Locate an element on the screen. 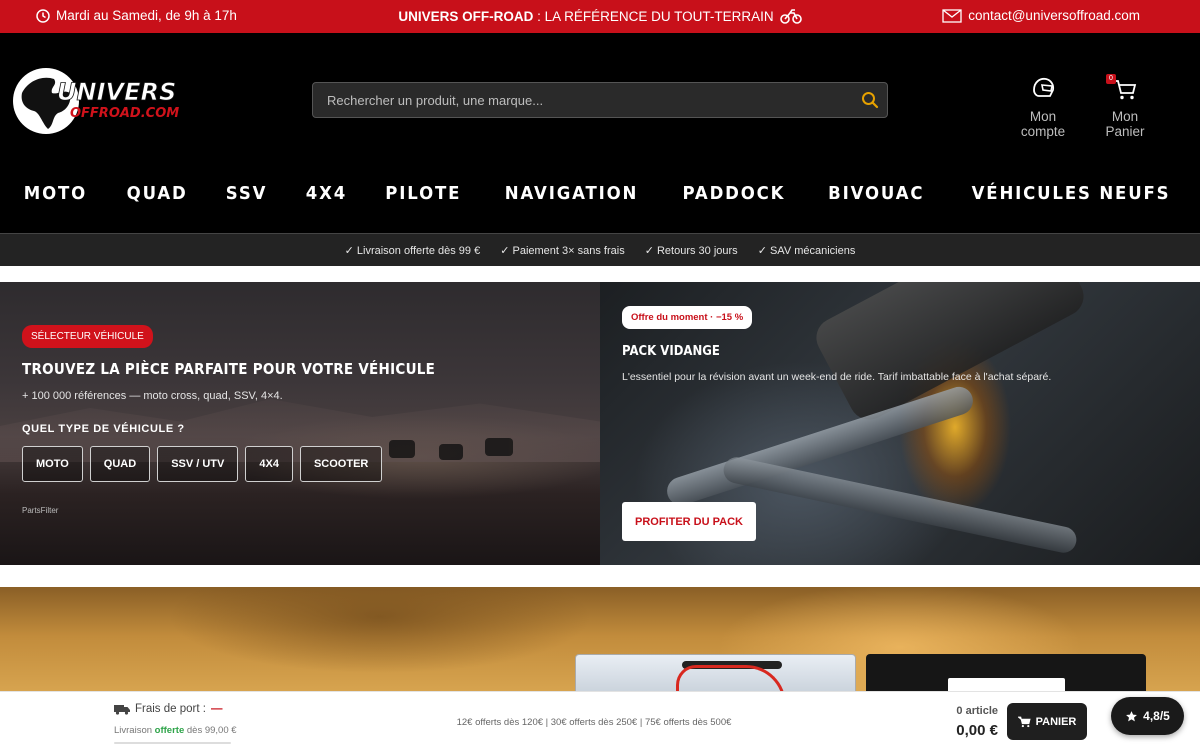 This screenshot has height=750, width=1200. nav-item-moto: MOTO is located at coordinates (55, 193).